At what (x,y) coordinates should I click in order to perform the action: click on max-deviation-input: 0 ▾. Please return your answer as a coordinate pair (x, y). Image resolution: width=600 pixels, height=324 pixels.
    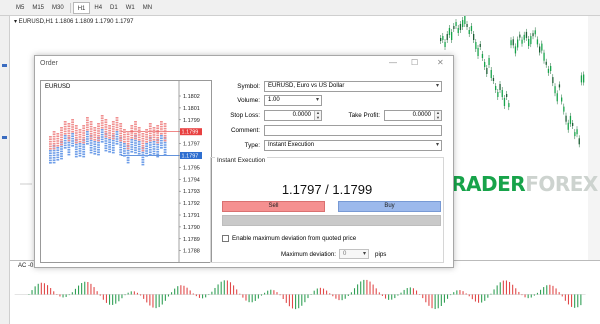
    Looking at the image, I should click on (354, 254).